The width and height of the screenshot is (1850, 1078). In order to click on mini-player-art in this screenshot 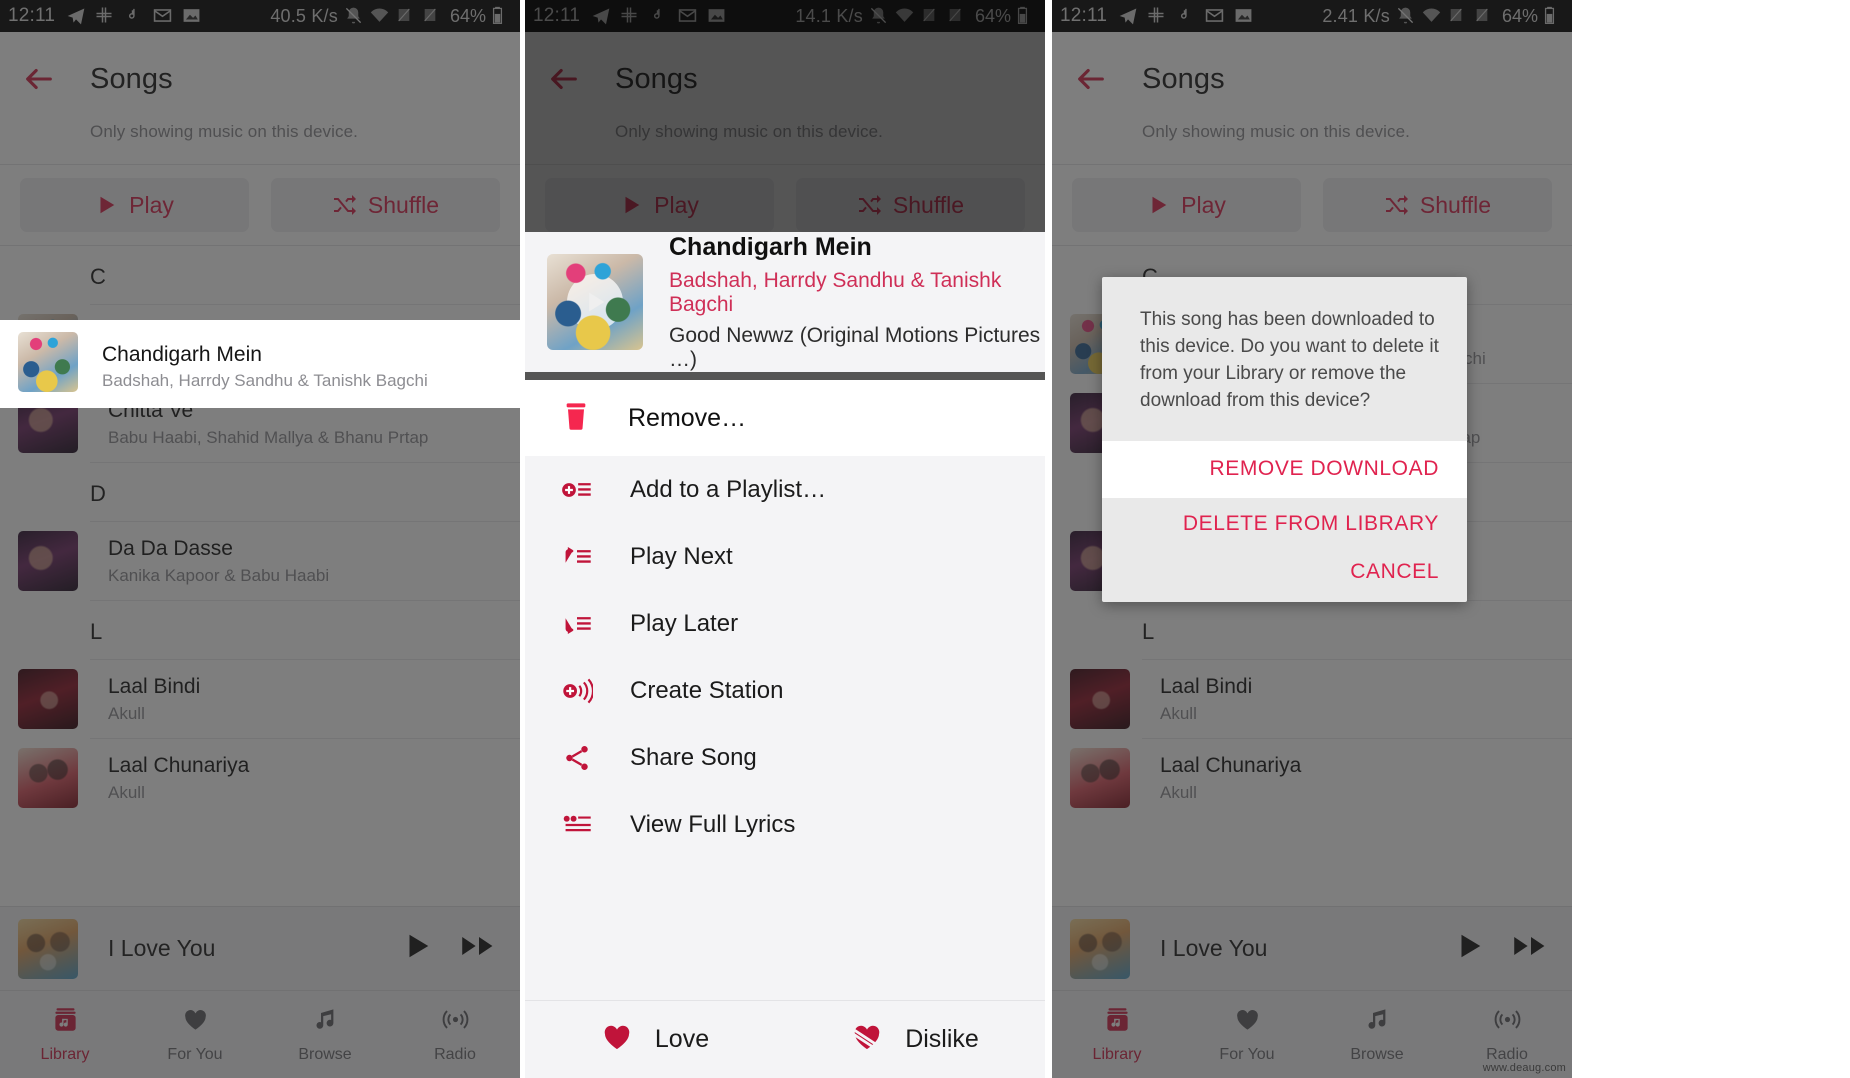, I will do `click(1100, 948)`.